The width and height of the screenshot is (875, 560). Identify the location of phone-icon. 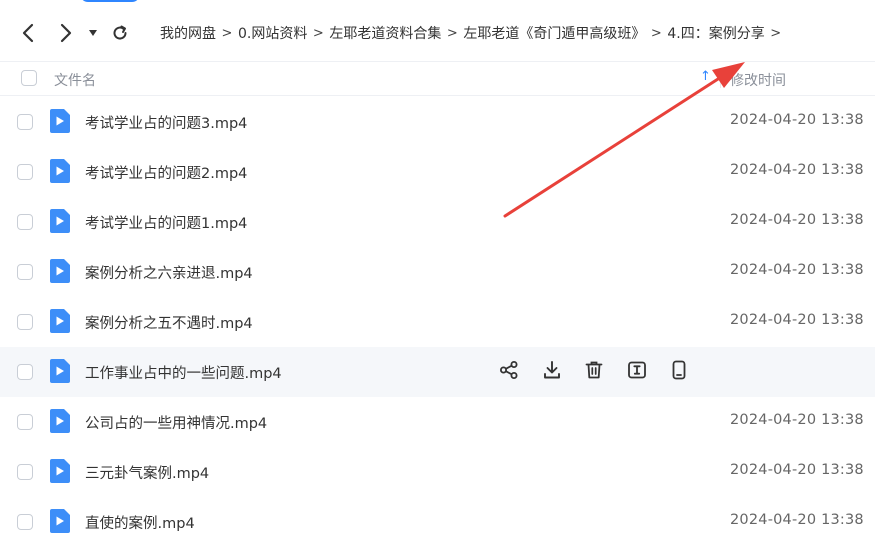
(679, 372).